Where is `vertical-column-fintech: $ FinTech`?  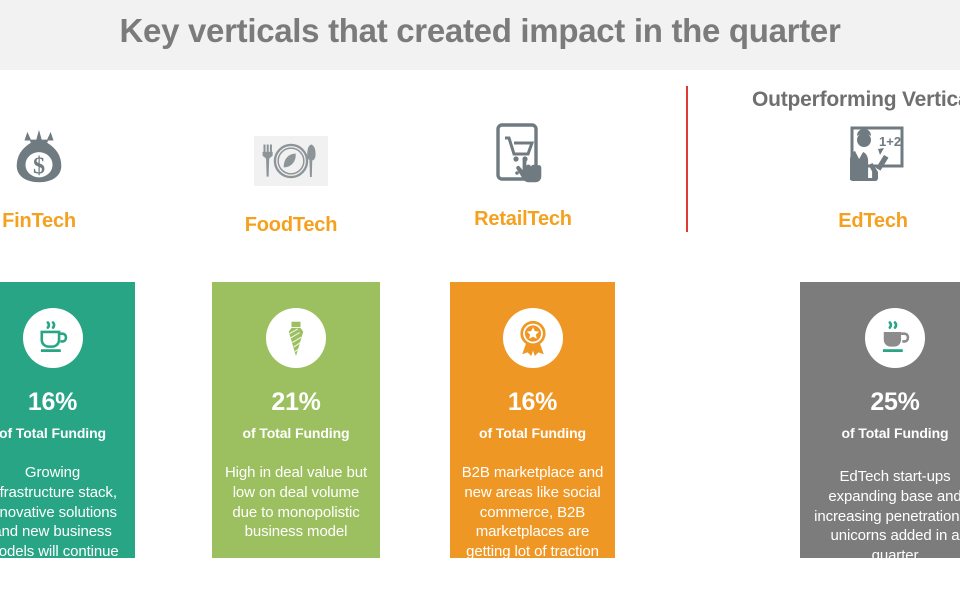 vertical-column-fintech: $ FinTech is located at coordinates (57, 175).